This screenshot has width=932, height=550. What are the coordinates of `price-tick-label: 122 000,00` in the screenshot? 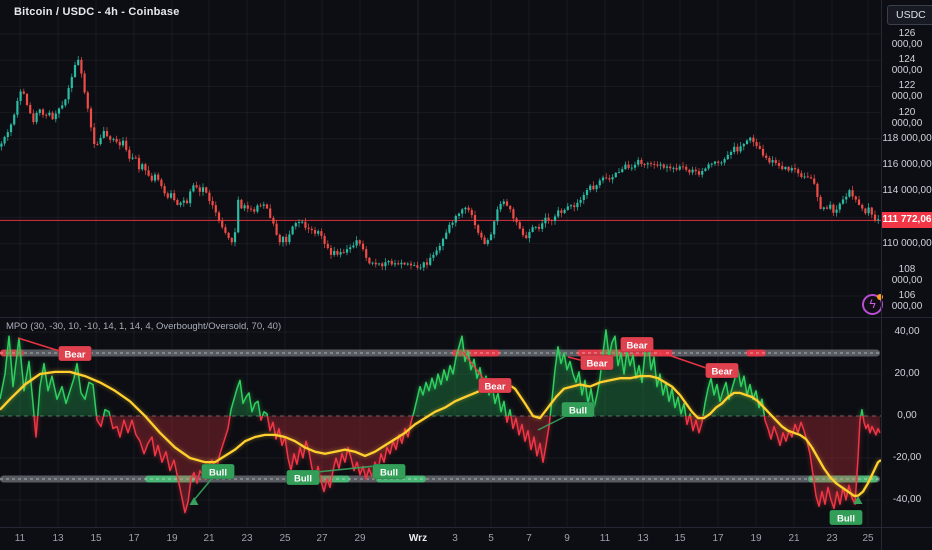 It's located at (907, 91).